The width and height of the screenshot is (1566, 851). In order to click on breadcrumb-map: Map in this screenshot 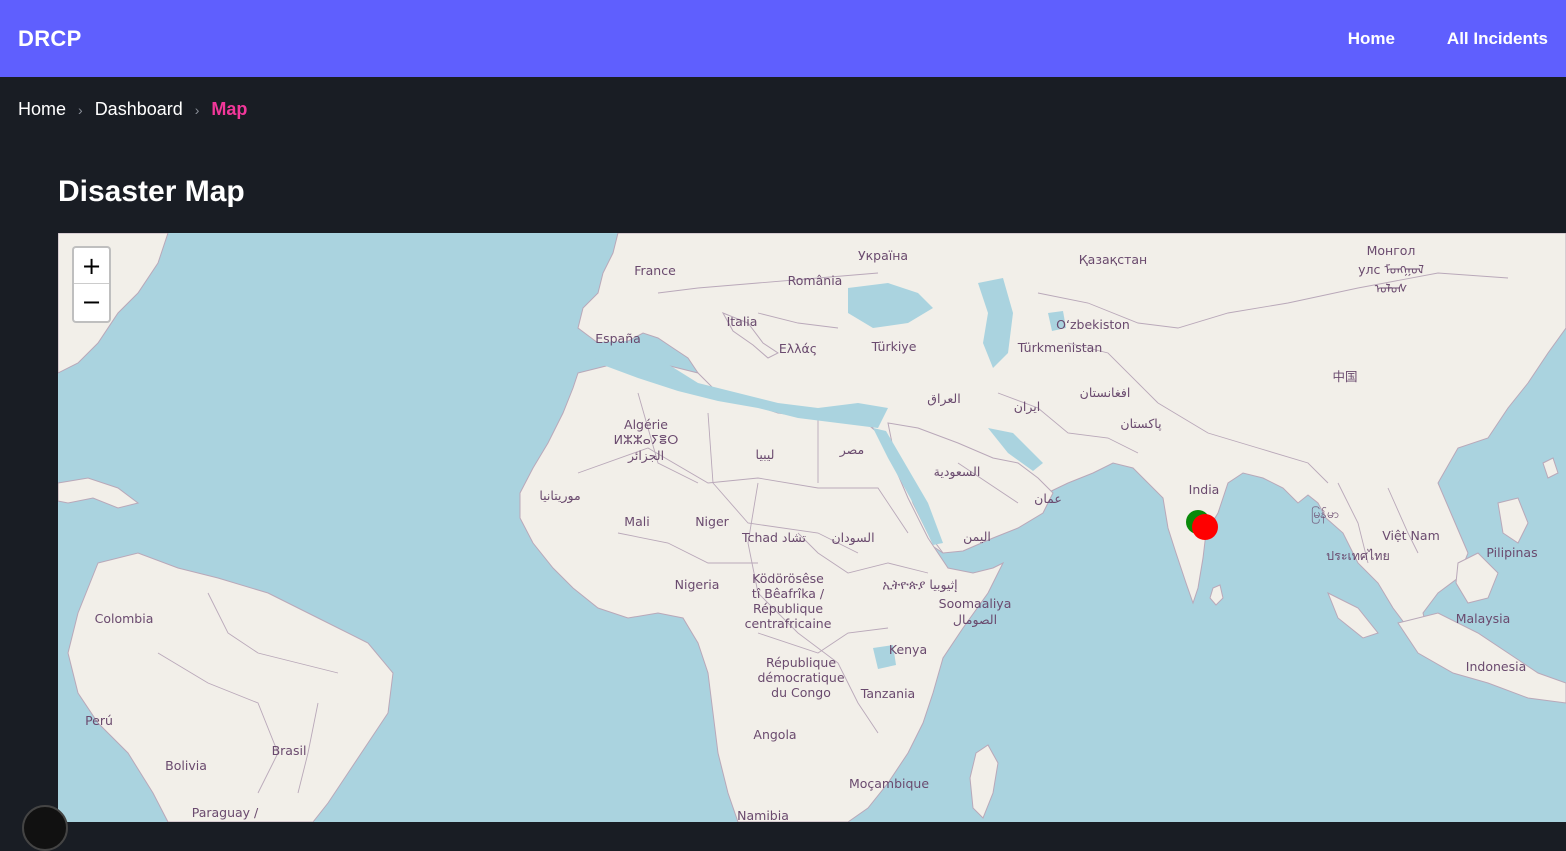, I will do `click(229, 109)`.